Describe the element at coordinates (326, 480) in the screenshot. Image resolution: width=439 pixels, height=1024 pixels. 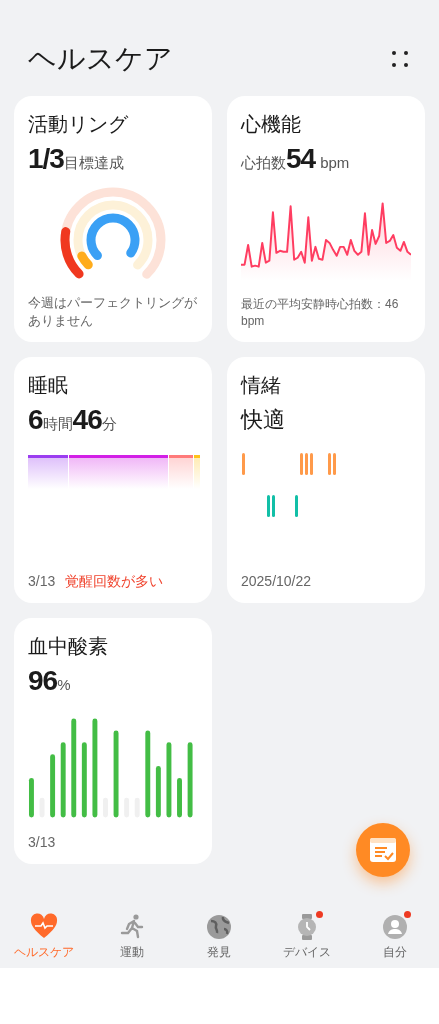
I see `mood-card: 情緒 快適 2025/10/22` at that location.